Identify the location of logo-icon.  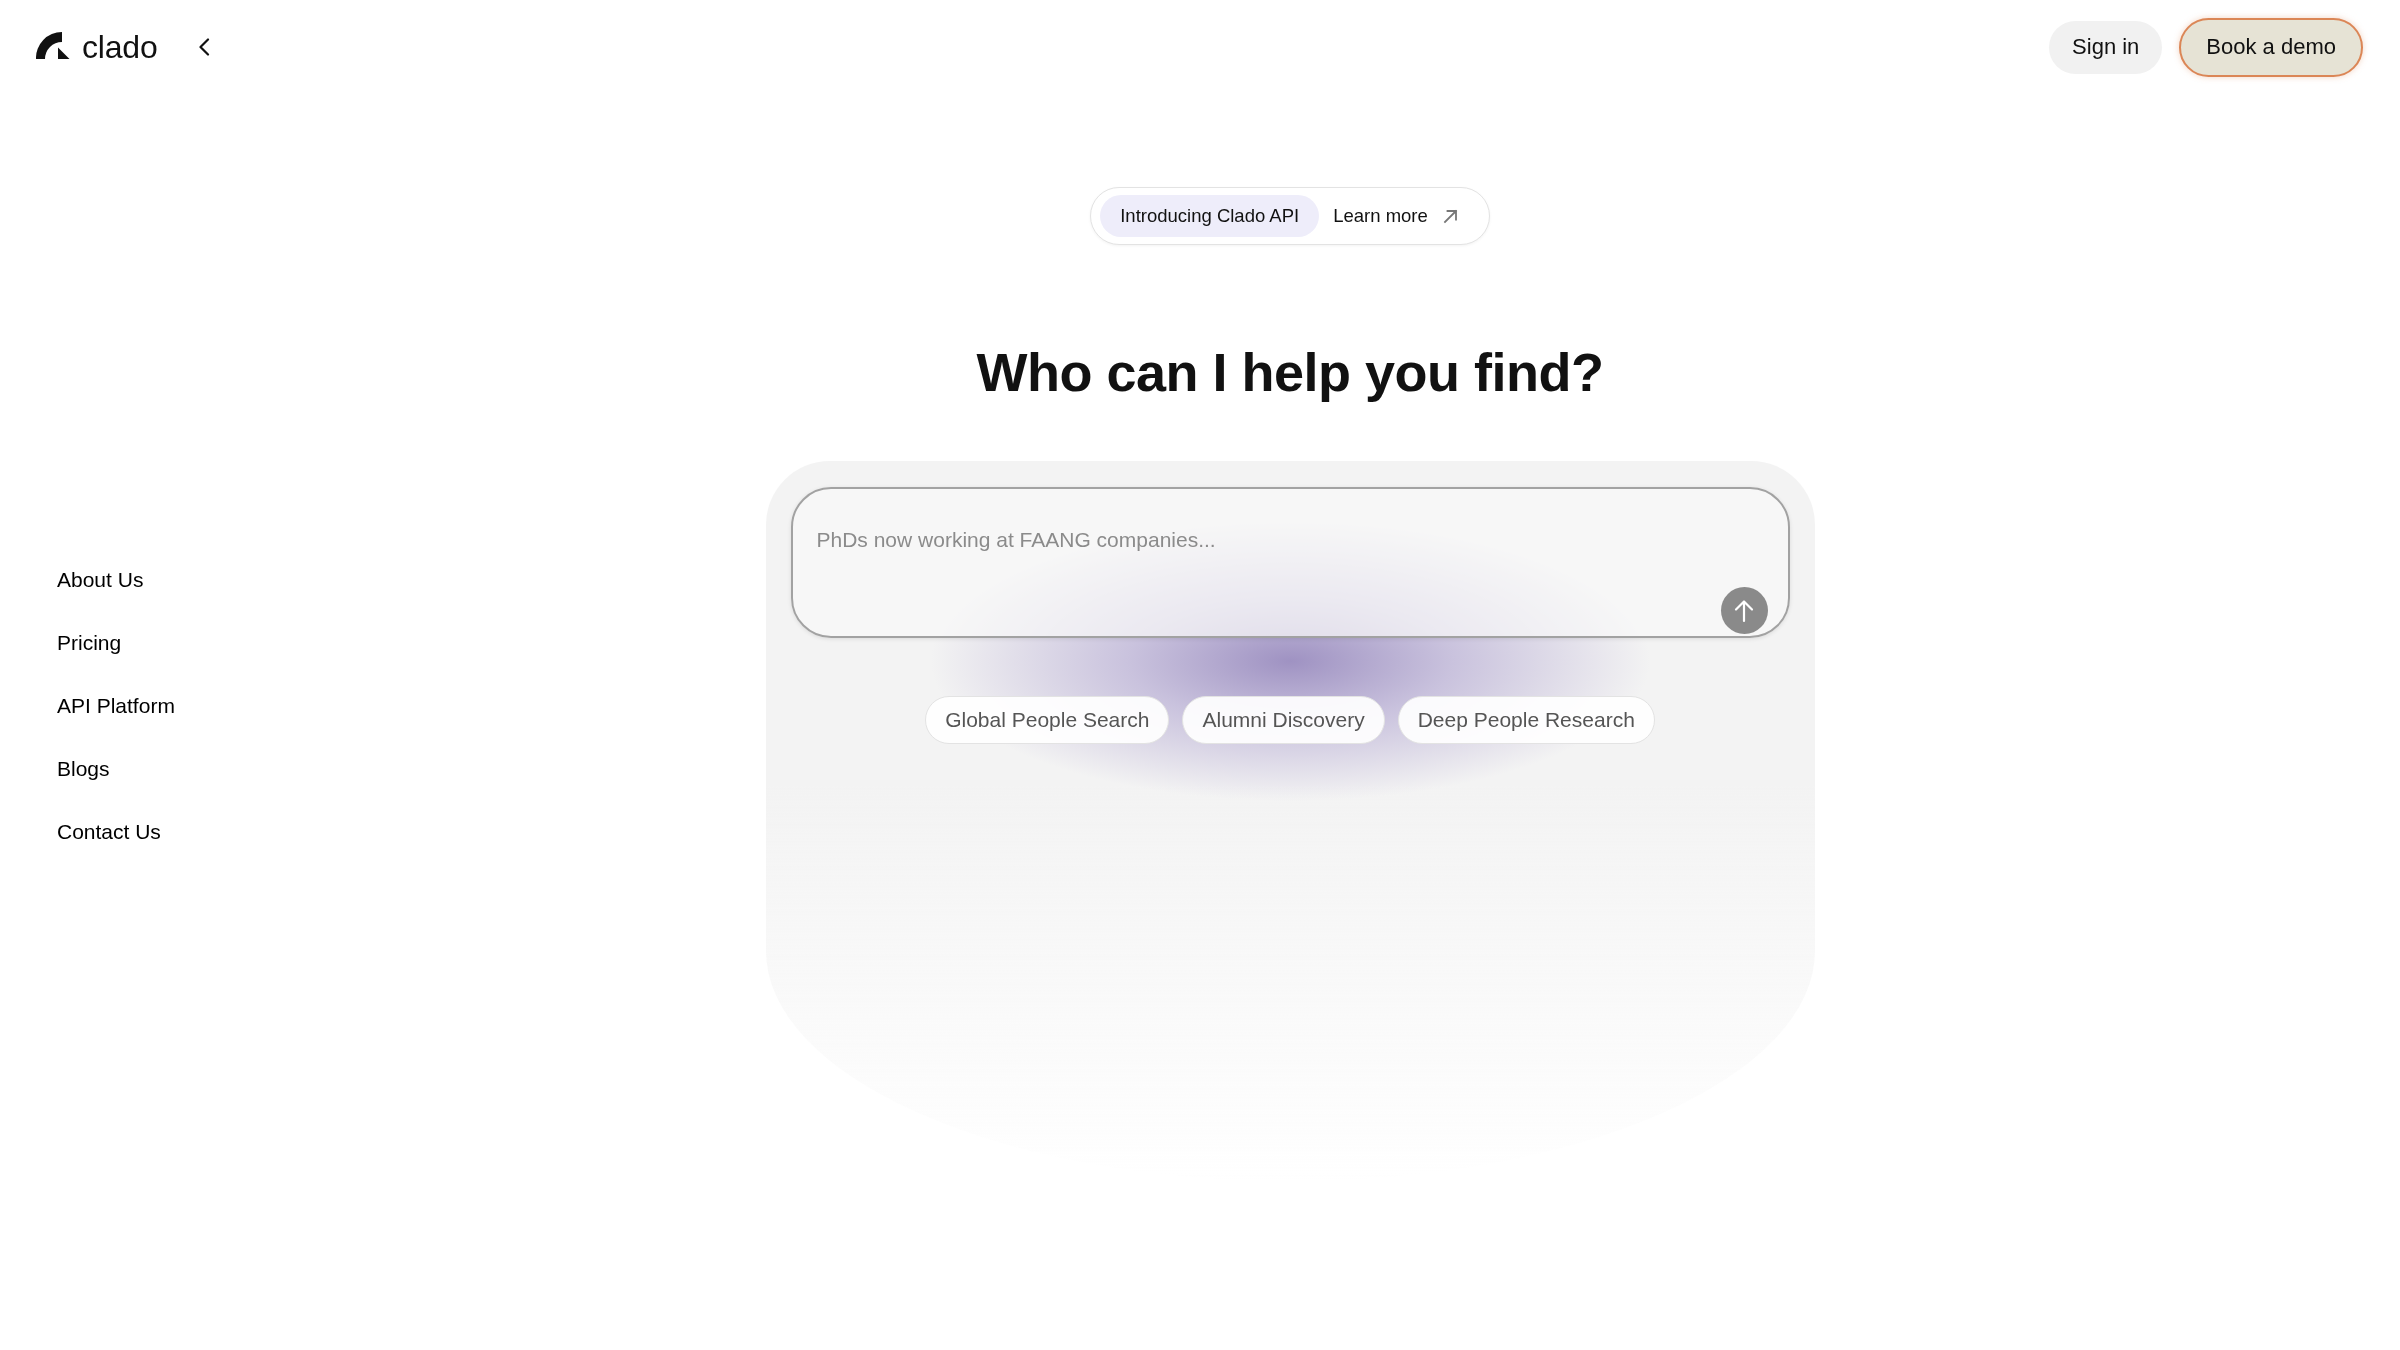
(53, 45).